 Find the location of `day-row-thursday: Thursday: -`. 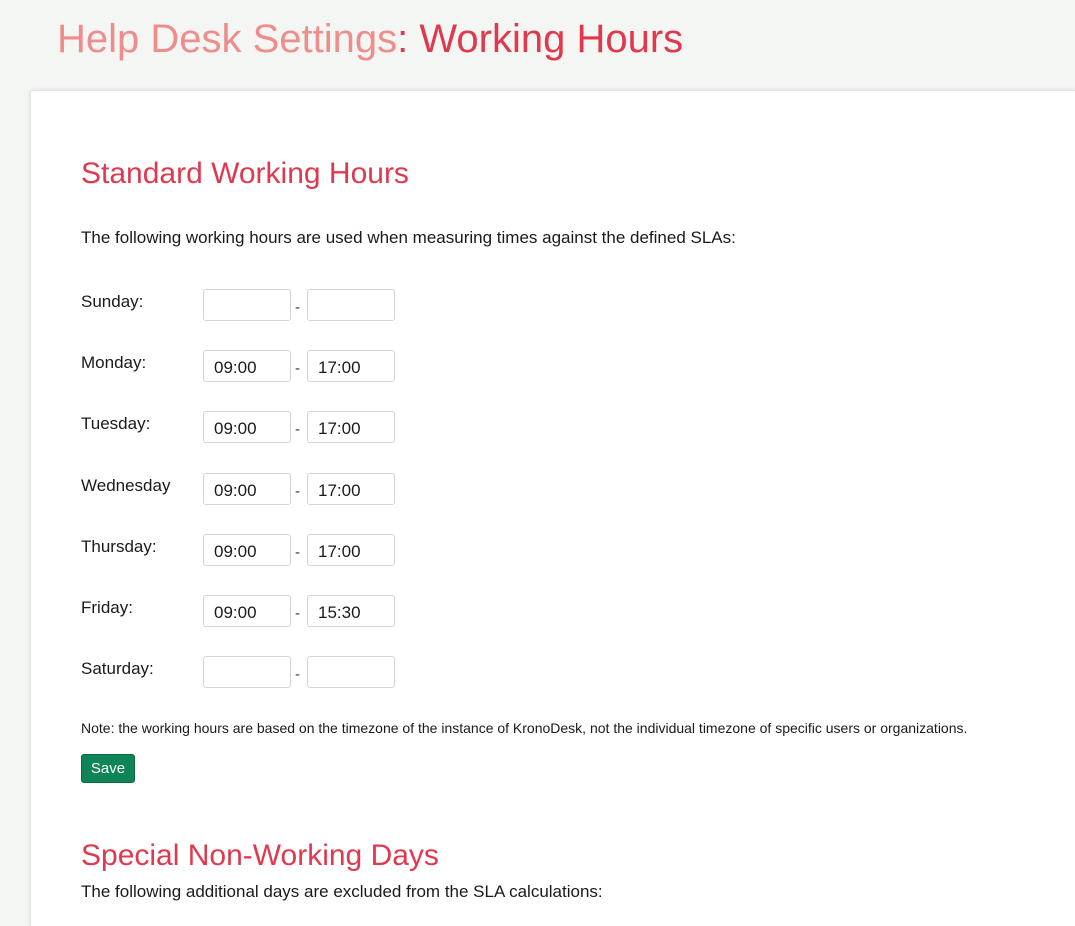

day-row-thursday: Thursday: - is located at coordinates (281, 551).